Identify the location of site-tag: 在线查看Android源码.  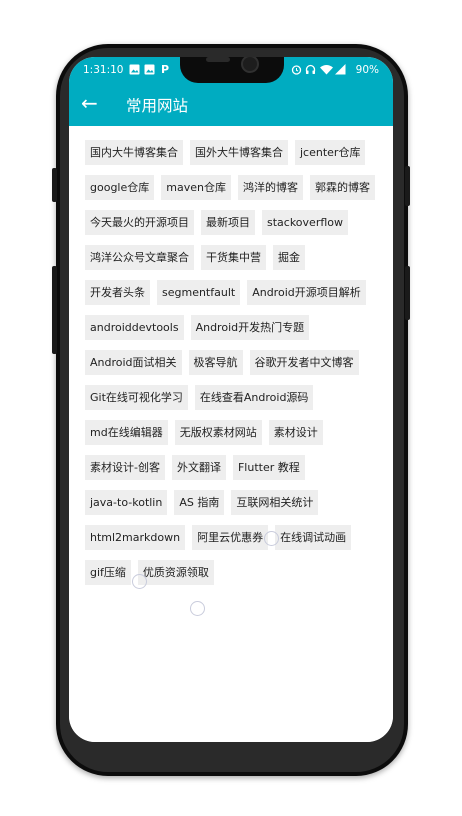
(254, 397).